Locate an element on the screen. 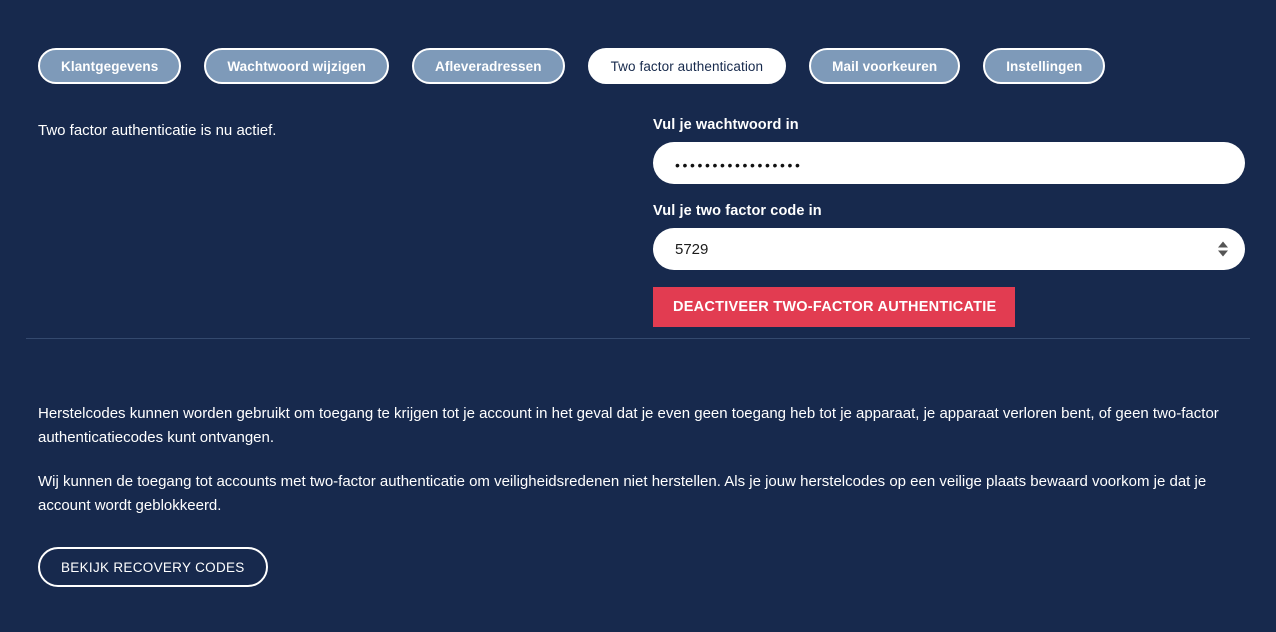  tab-label: Afleveradressen is located at coordinates (488, 66).